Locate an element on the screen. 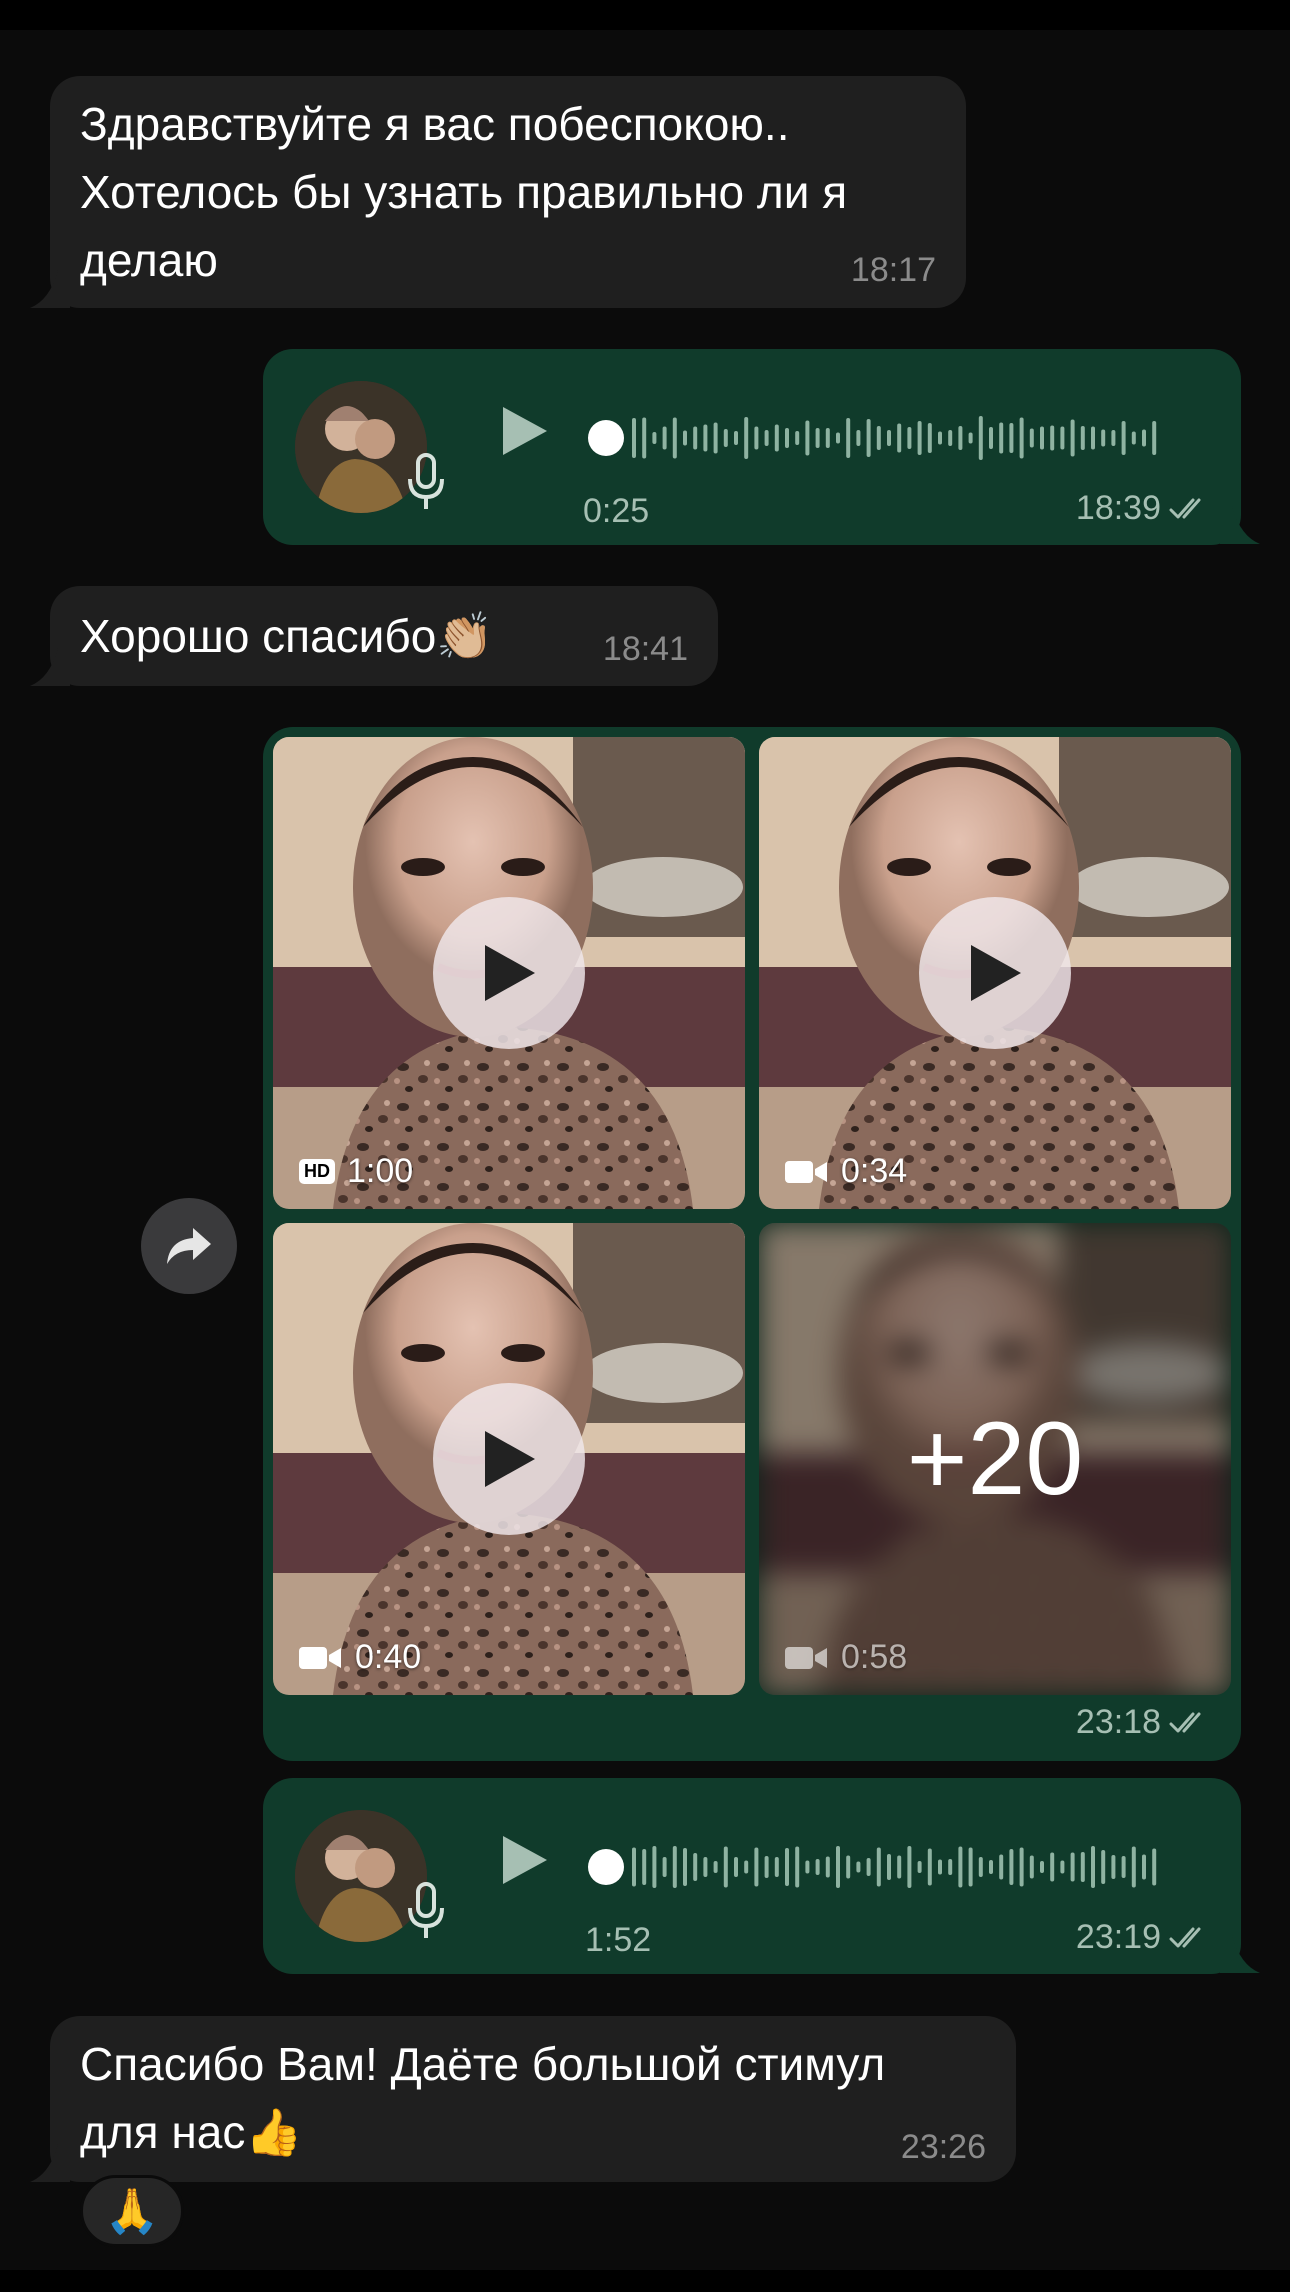 This screenshot has height=2292, width=1290. more-count: +20 is located at coordinates (995, 1458).